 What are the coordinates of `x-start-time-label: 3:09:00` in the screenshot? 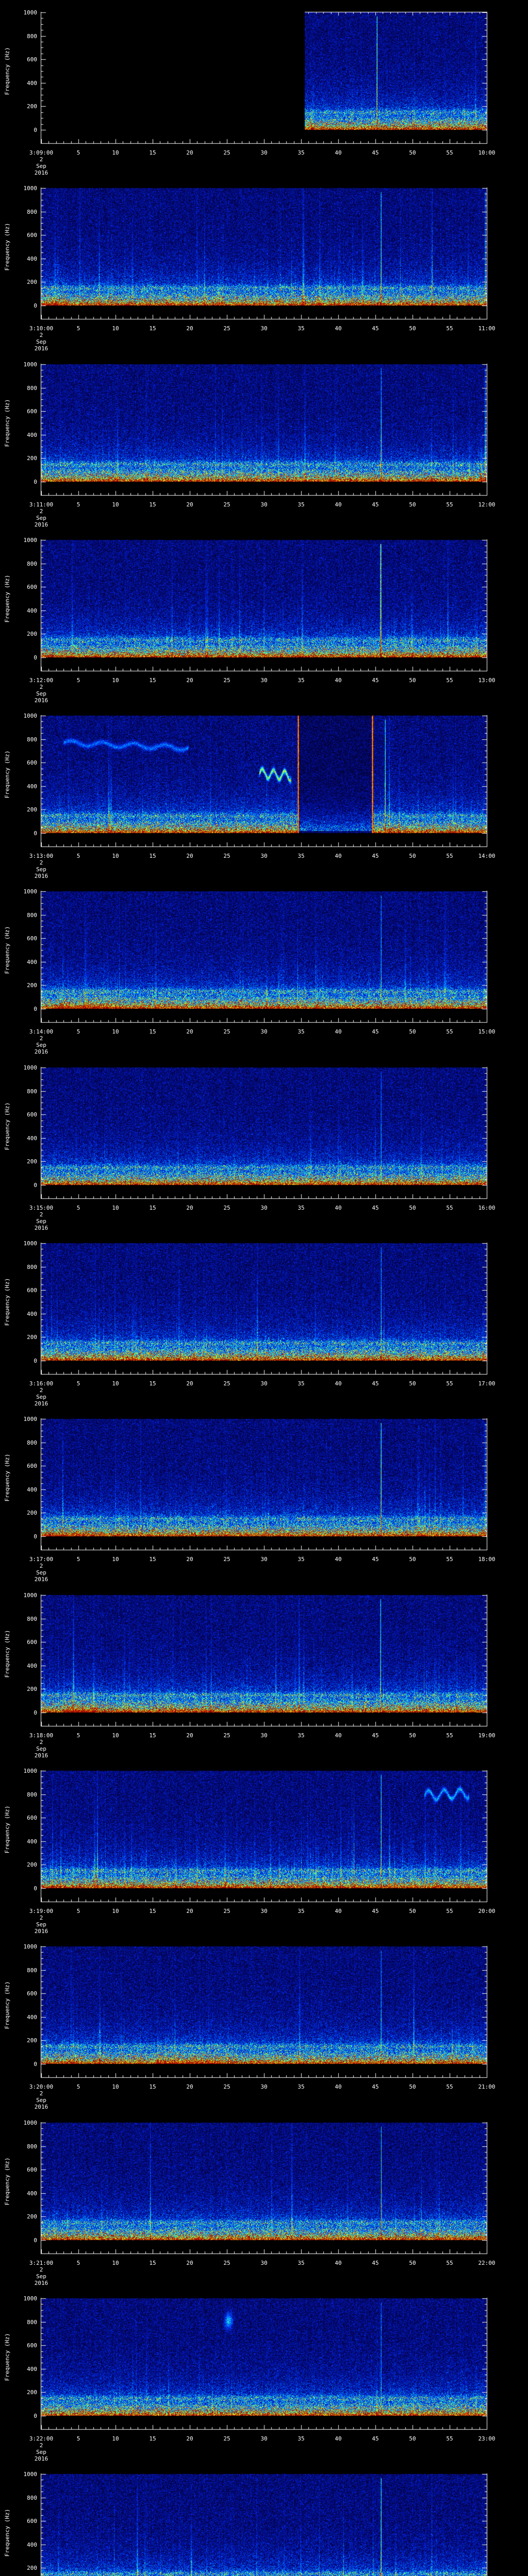 It's located at (41, 152).